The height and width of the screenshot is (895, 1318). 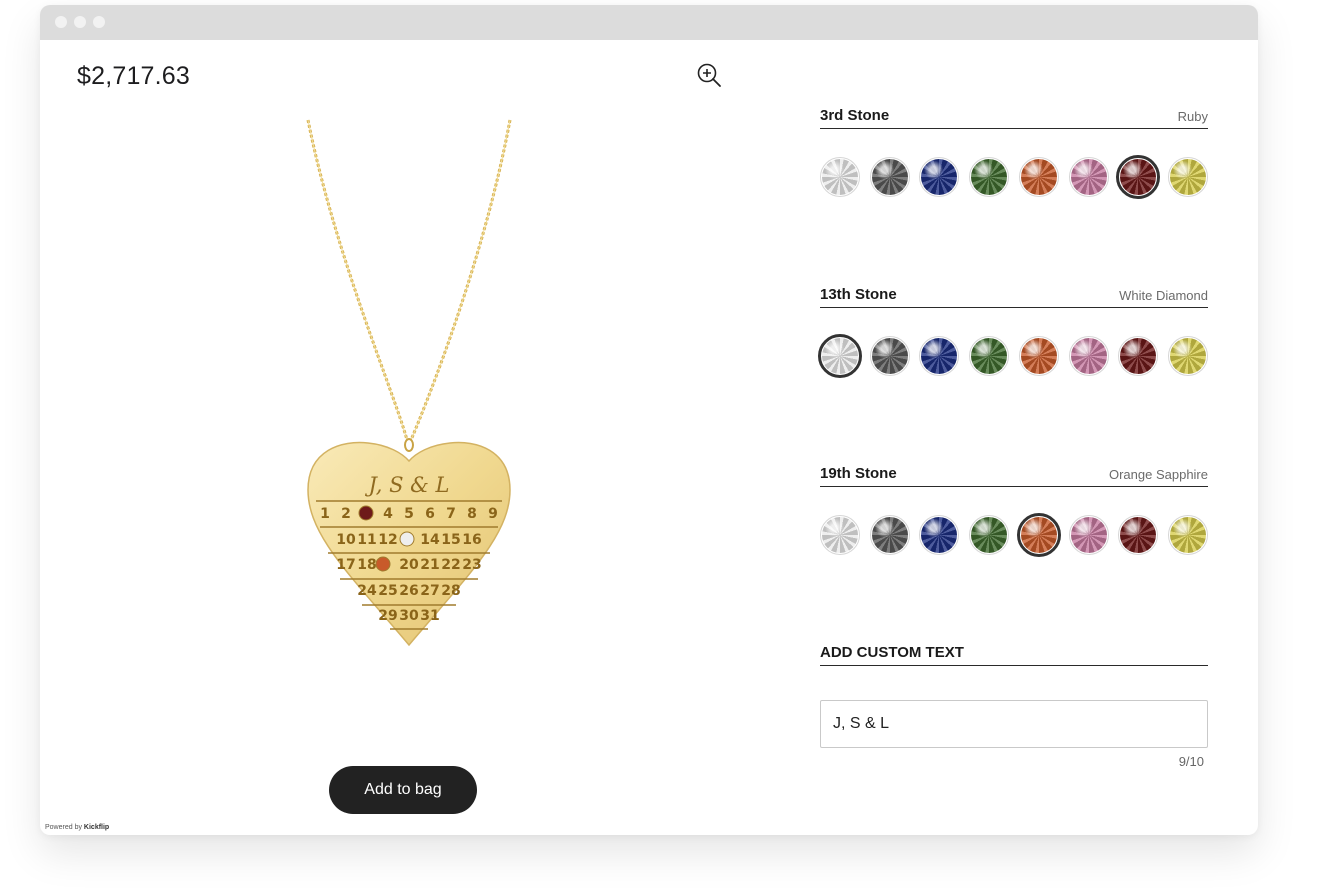 What do you see at coordinates (77, 827) in the screenshot?
I see `powered-by-credit: Powered by Kickflip` at bounding box center [77, 827].